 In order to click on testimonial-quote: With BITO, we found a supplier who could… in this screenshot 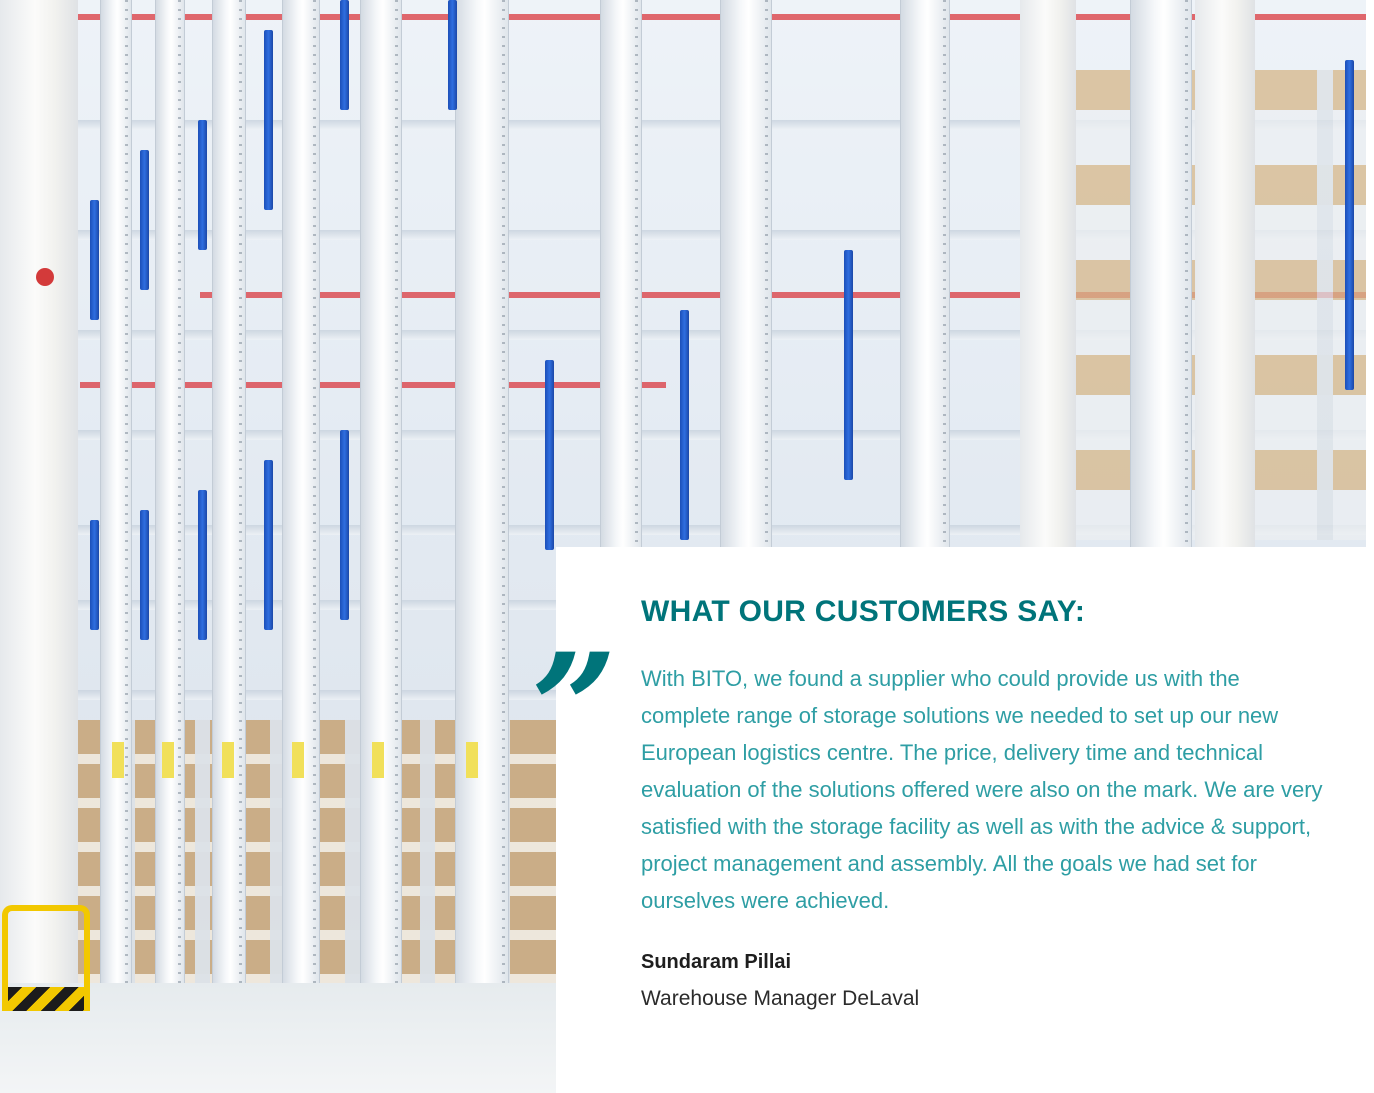, I will do `click(982, 789)`.